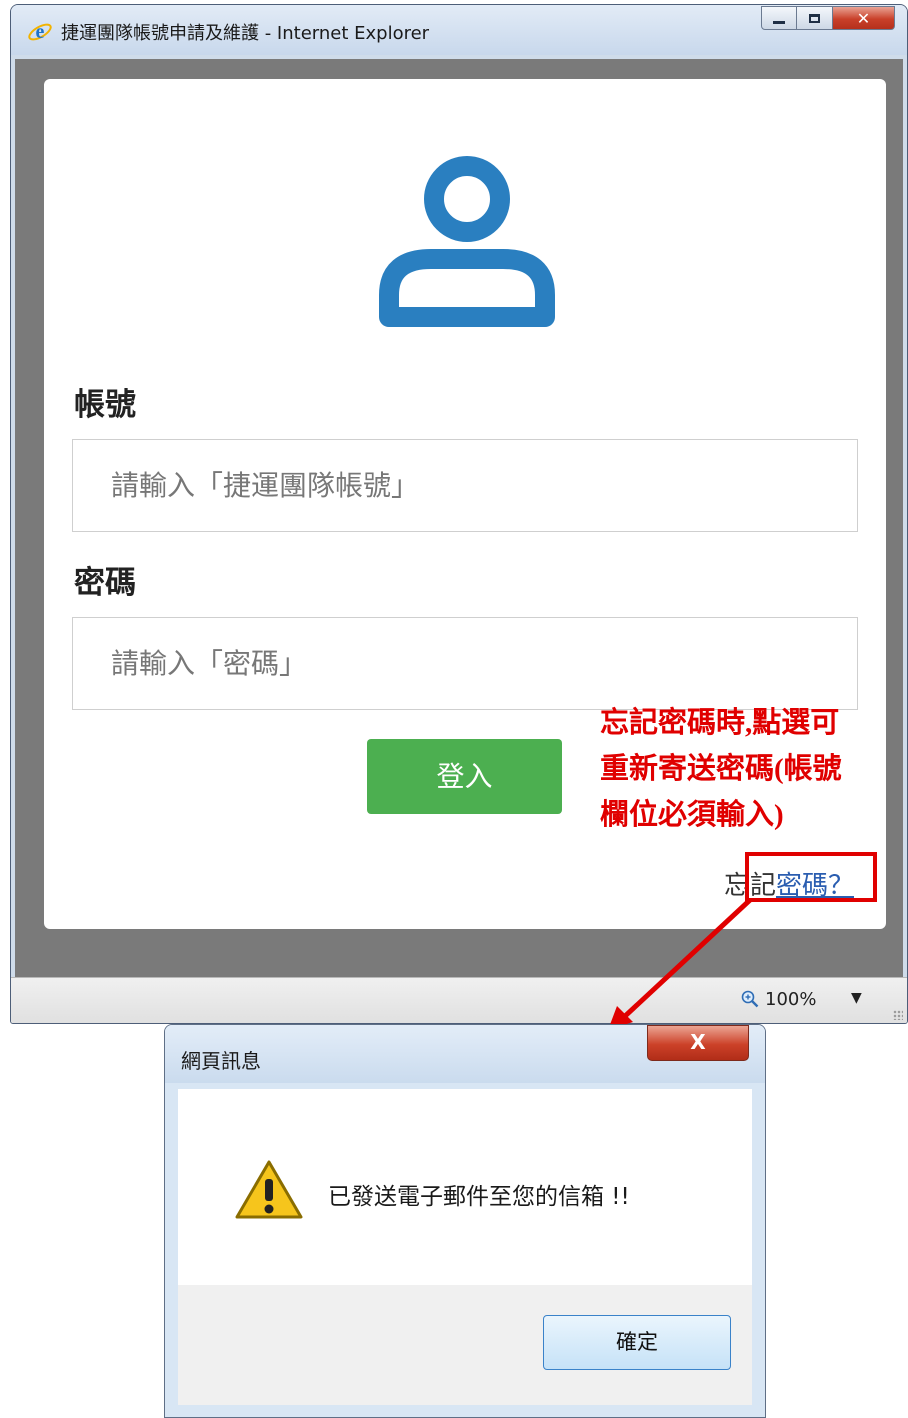 The image size is (908, 1418). Describe the element at coordinates (465, 1345) in the screenshot. I see `dialog-footer: 確定` at that location.